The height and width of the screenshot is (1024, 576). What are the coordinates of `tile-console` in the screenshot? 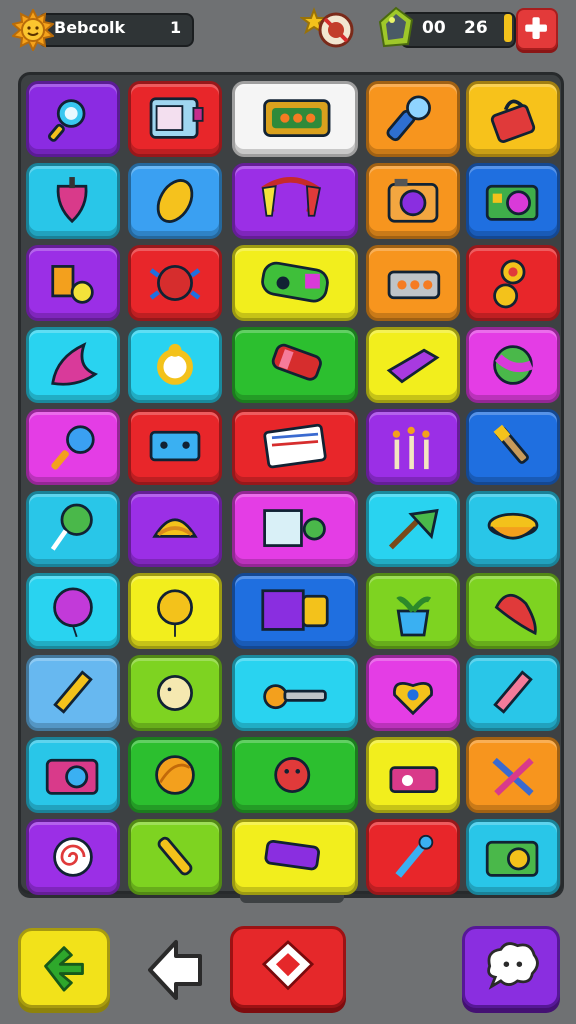 It's located at (295, 611).